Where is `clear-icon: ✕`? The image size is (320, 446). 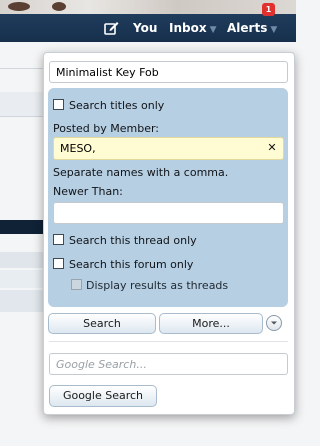
clear-icon: ✕ is located at coordinates (272, 148).